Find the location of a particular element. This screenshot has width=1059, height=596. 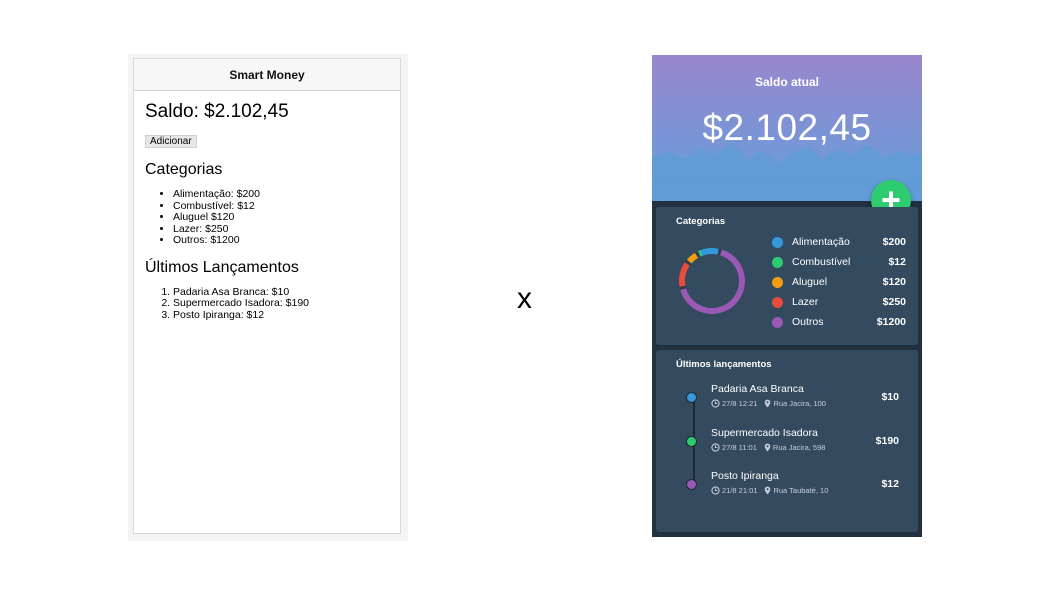

donut-segments is located at coordinates (712, 281).